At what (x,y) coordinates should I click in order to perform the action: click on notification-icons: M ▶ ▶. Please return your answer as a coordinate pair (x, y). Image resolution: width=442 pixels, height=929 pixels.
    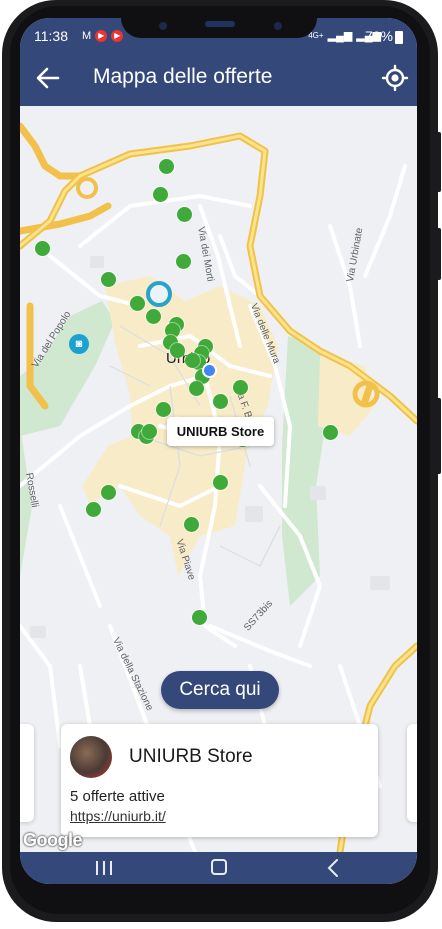
    Looking at the image, I should click on (103, 36).